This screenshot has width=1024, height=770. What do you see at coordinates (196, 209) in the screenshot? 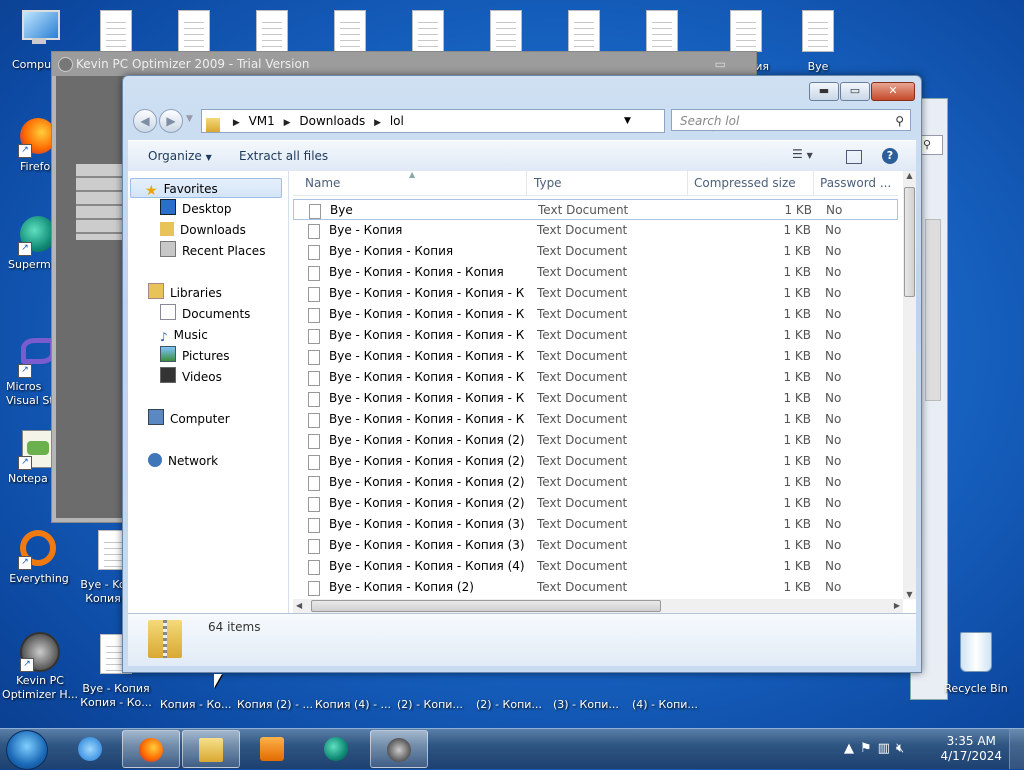
I see `nav-desktop: Desktop` at bounding box center [196, 209].